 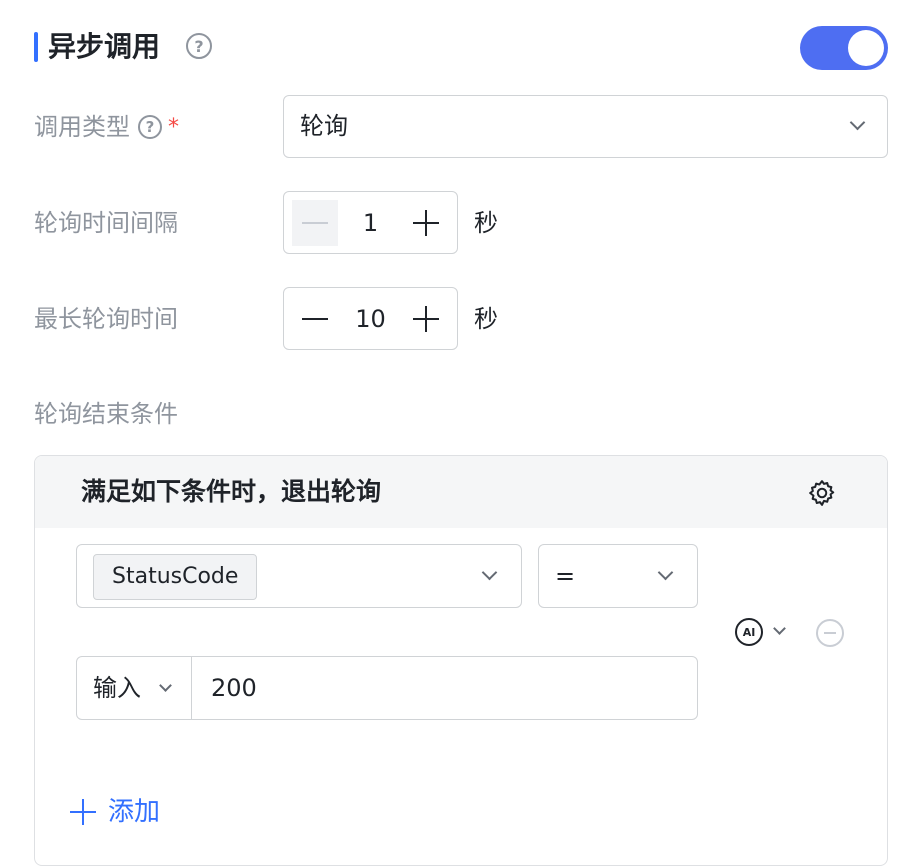 I want to click on poll-interval-value: 1, so click(x=370, y=223).